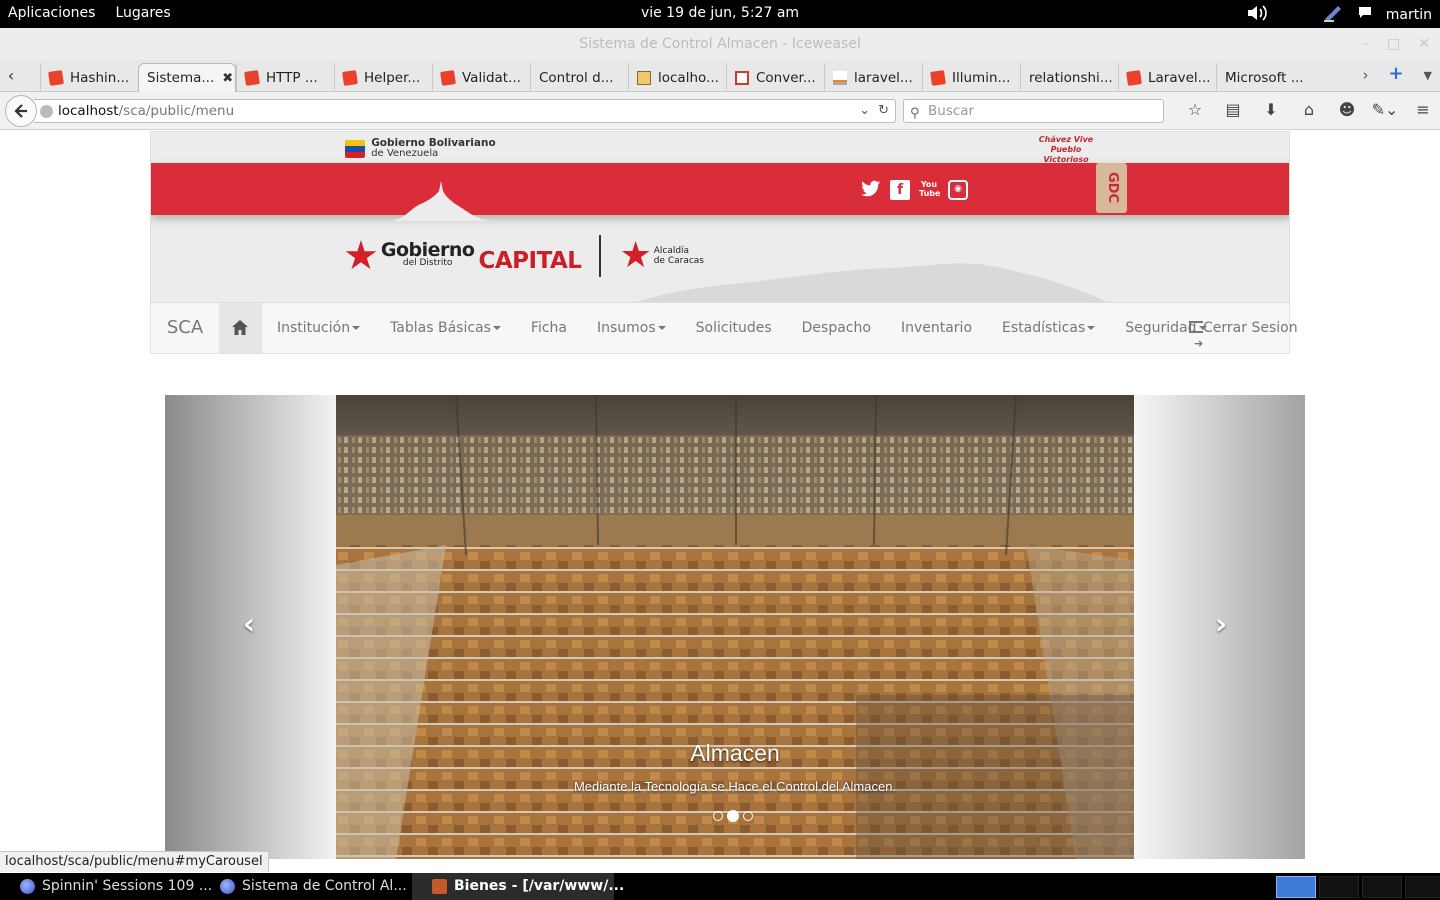 This screenshot has width=1440, height=900. Describe the element at coordinates (240, 328) in the screenshot. I see `home-button` at that location.